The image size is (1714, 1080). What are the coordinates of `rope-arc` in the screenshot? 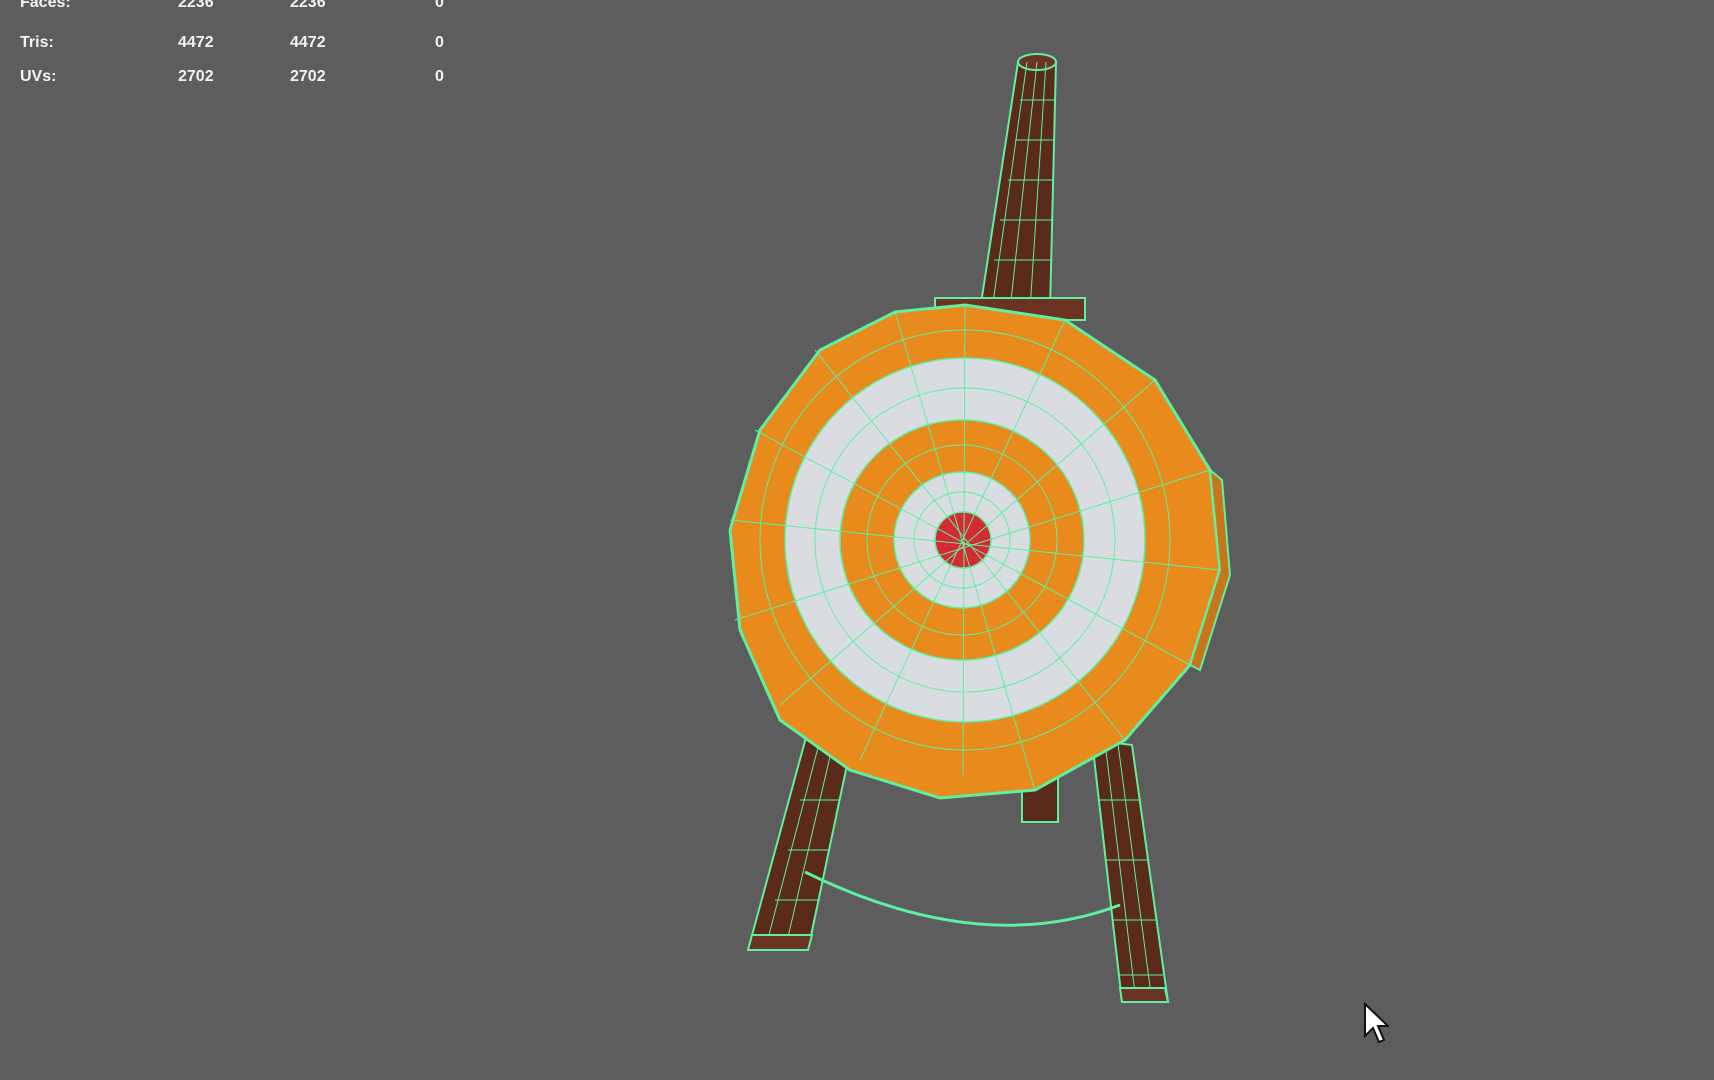 It's located at (962, 898).